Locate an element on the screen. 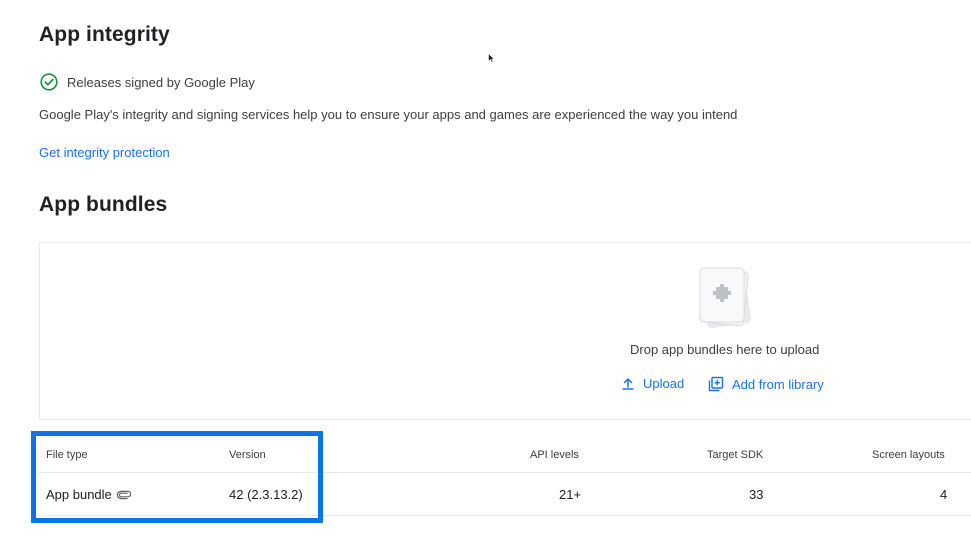 This screenshot has width=971, height=541. add-from-library-button: Add from library is located at coordinates (766, 384).